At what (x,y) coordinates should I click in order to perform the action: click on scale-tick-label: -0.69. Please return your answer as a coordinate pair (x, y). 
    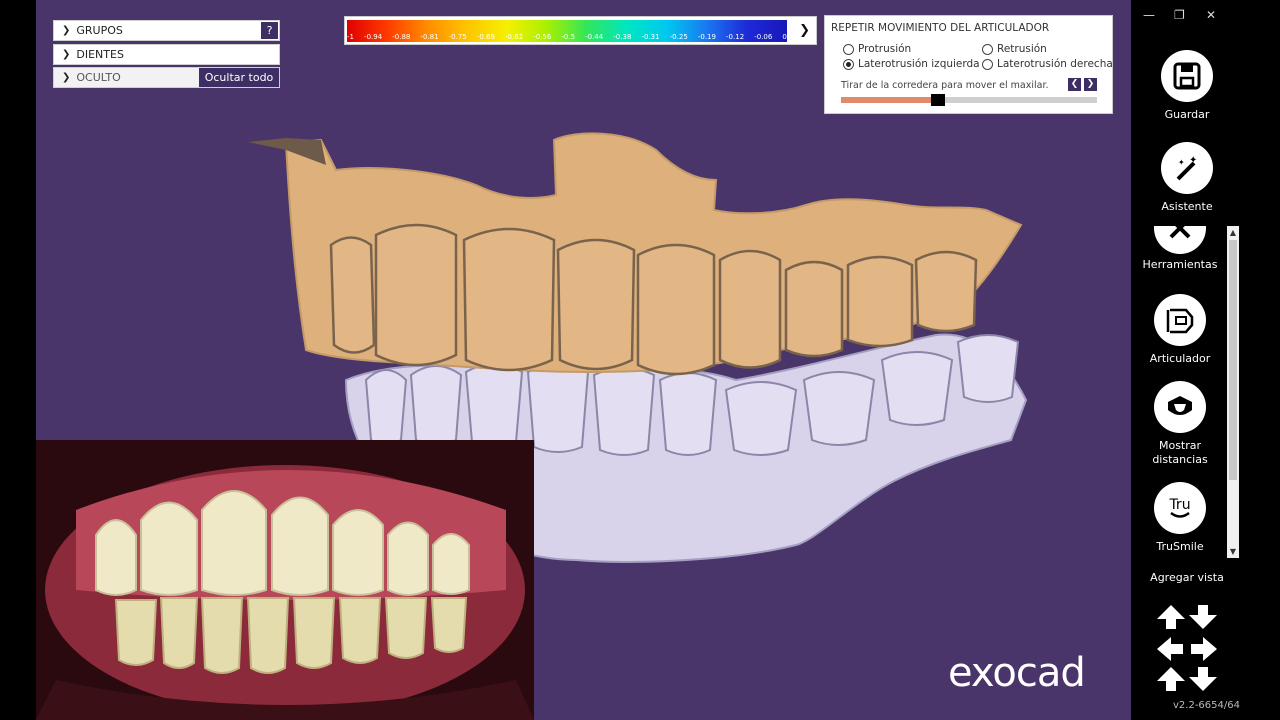
    Looking at the image, I should click on (485, 37).